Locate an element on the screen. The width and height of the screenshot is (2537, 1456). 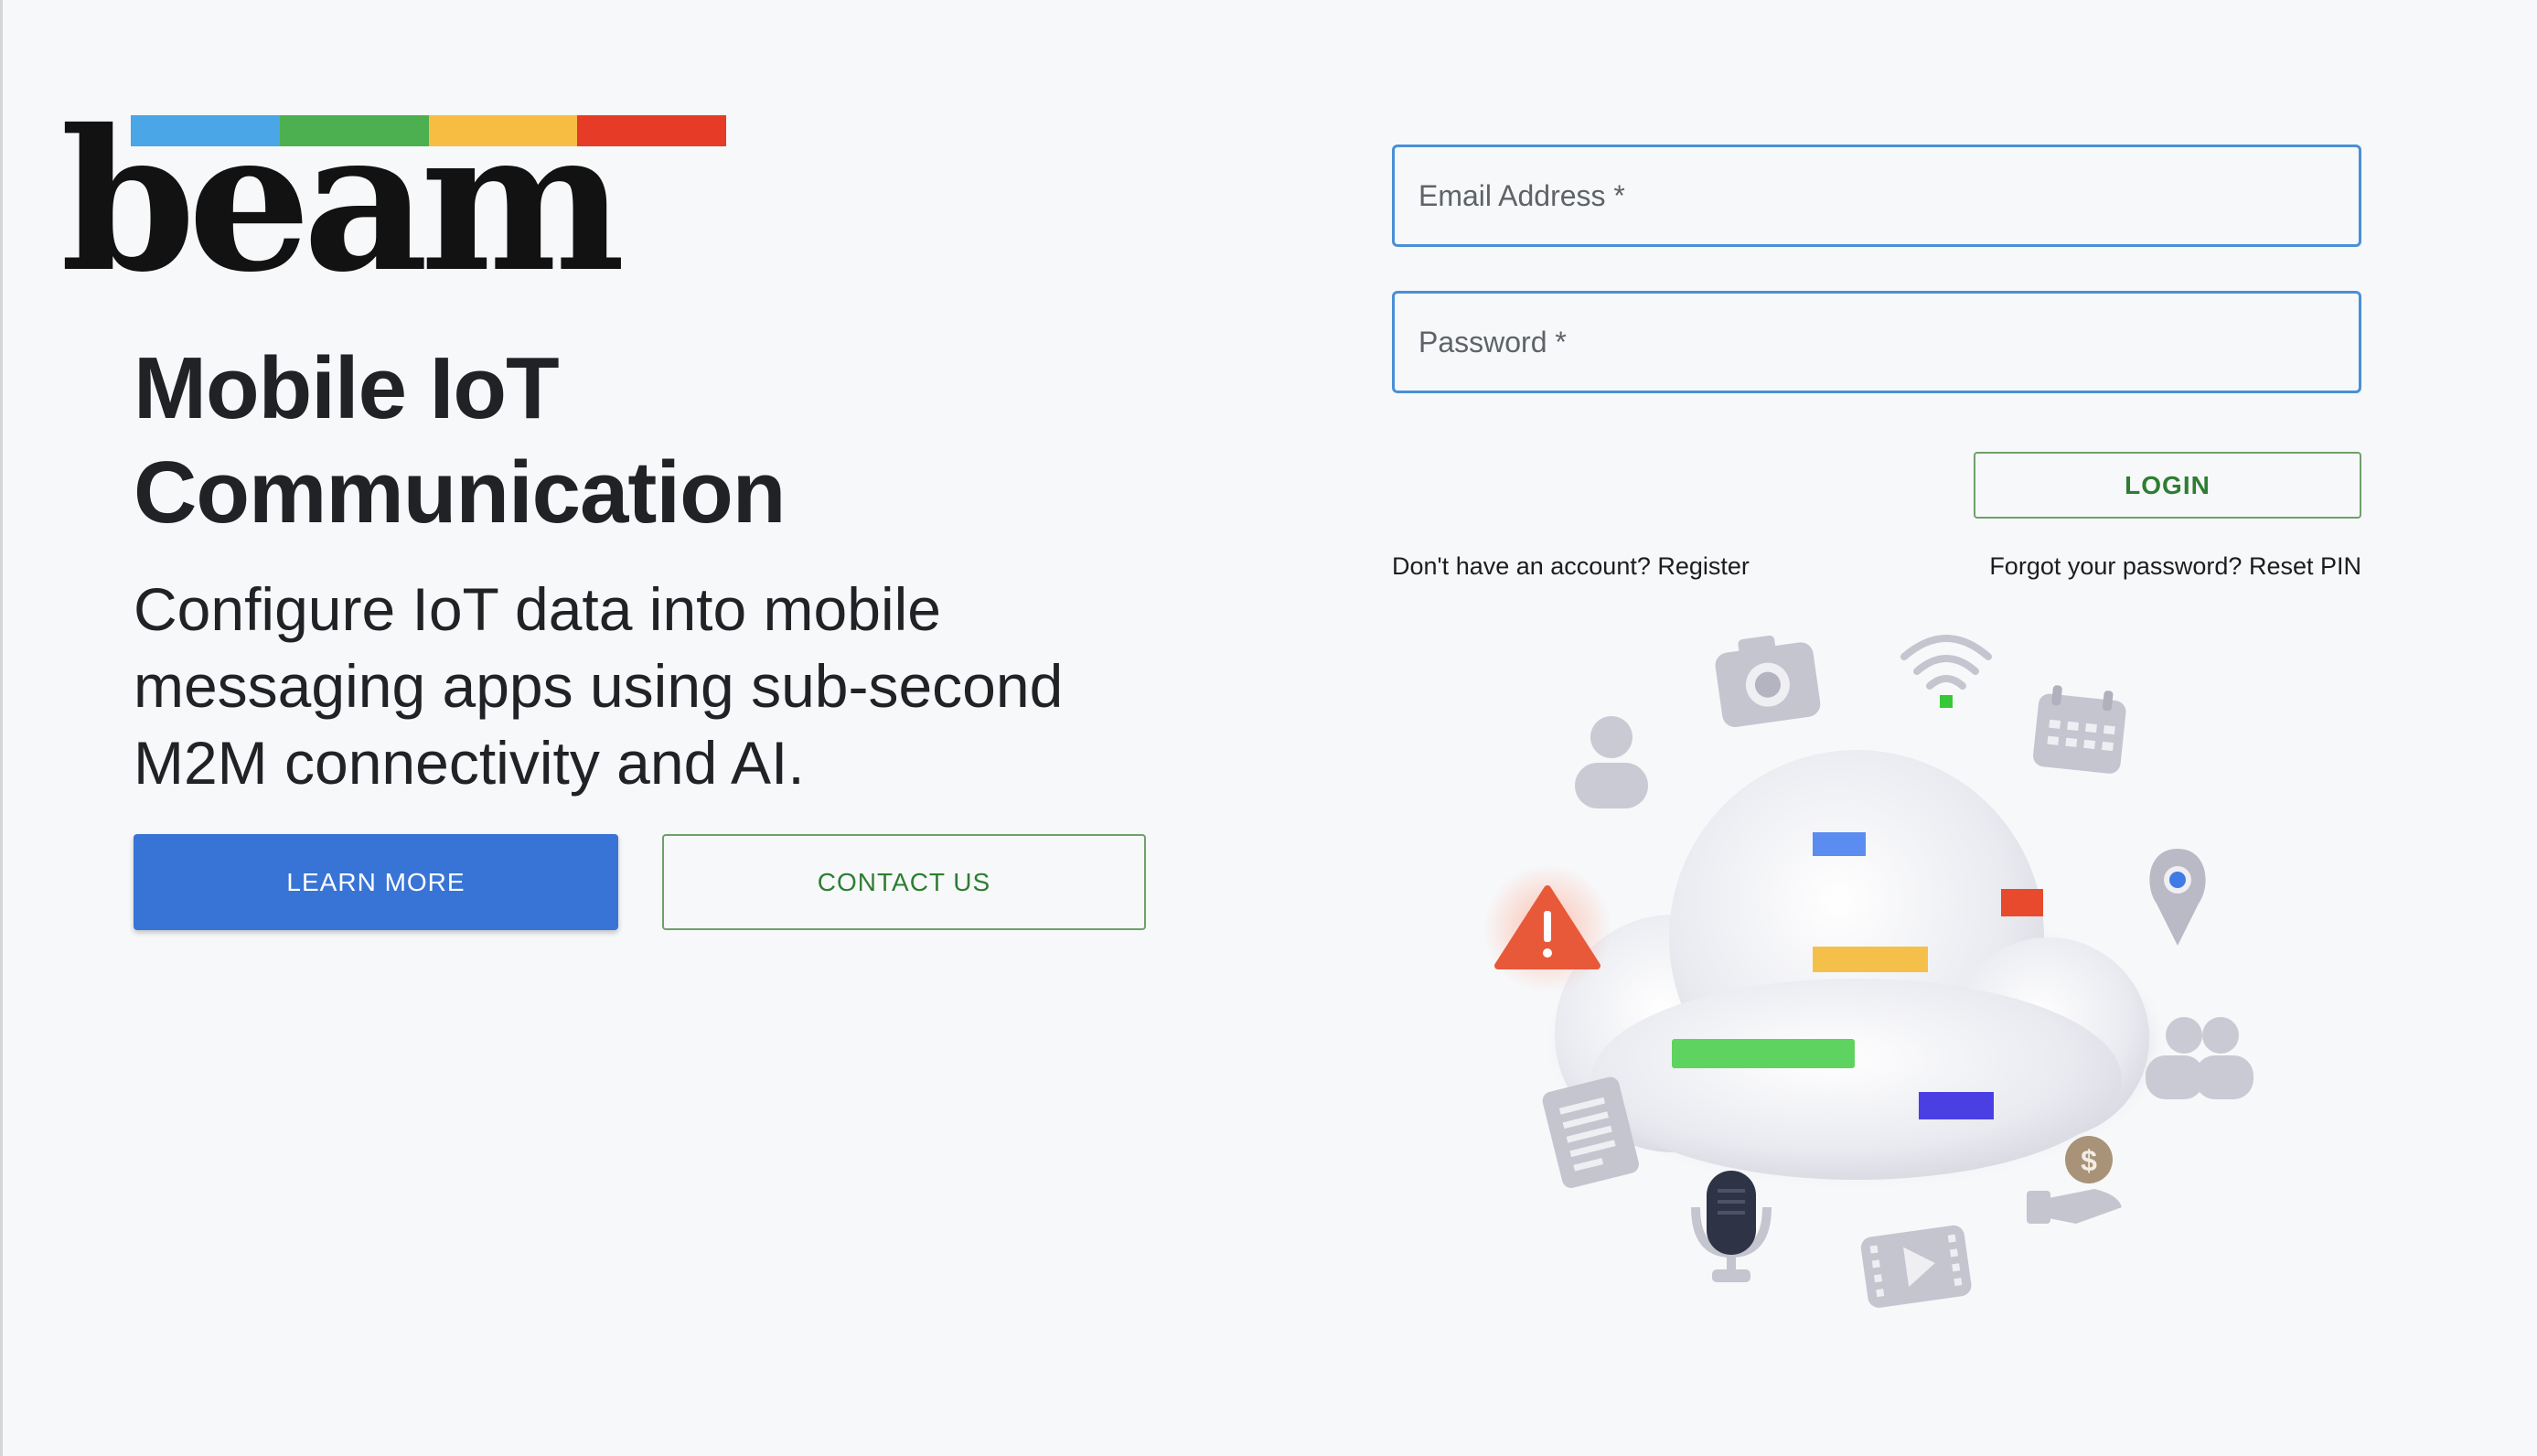
password-field is located at coordinates (1877, 342).